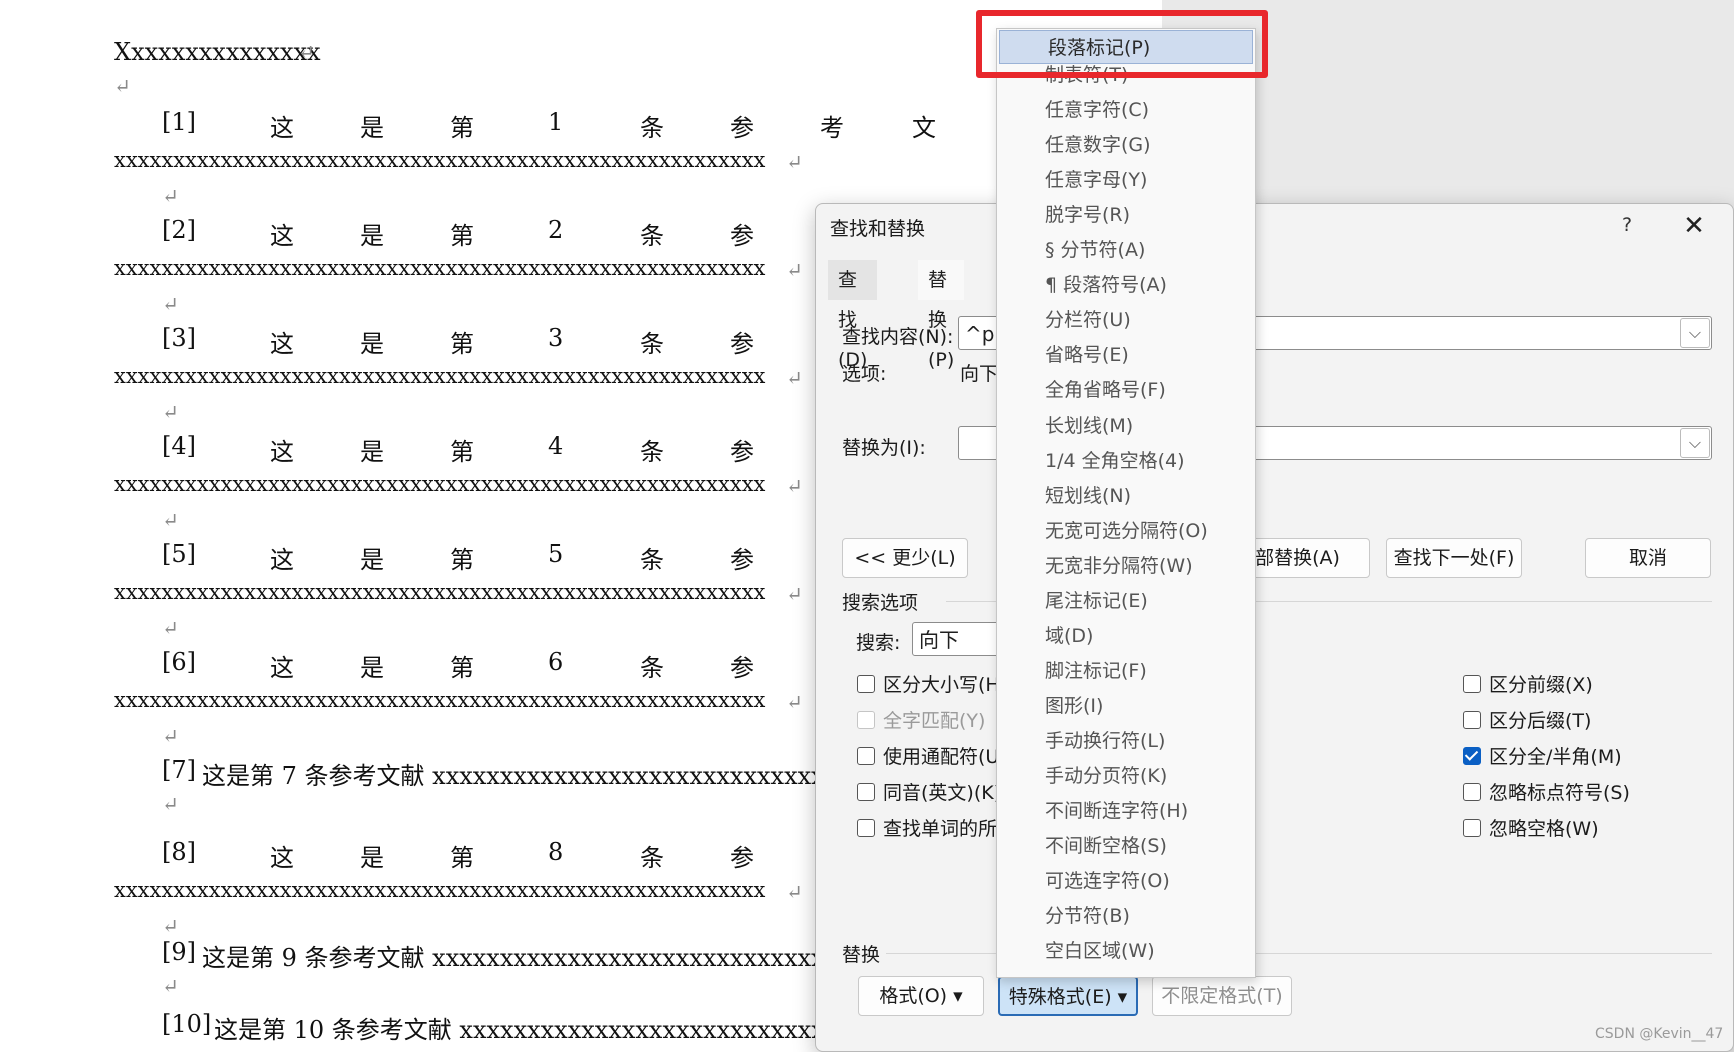 The width and height of the screenshot is (1734, 1052). I want to click on menu-item: 手动换行符(L), so click(1126, 741).